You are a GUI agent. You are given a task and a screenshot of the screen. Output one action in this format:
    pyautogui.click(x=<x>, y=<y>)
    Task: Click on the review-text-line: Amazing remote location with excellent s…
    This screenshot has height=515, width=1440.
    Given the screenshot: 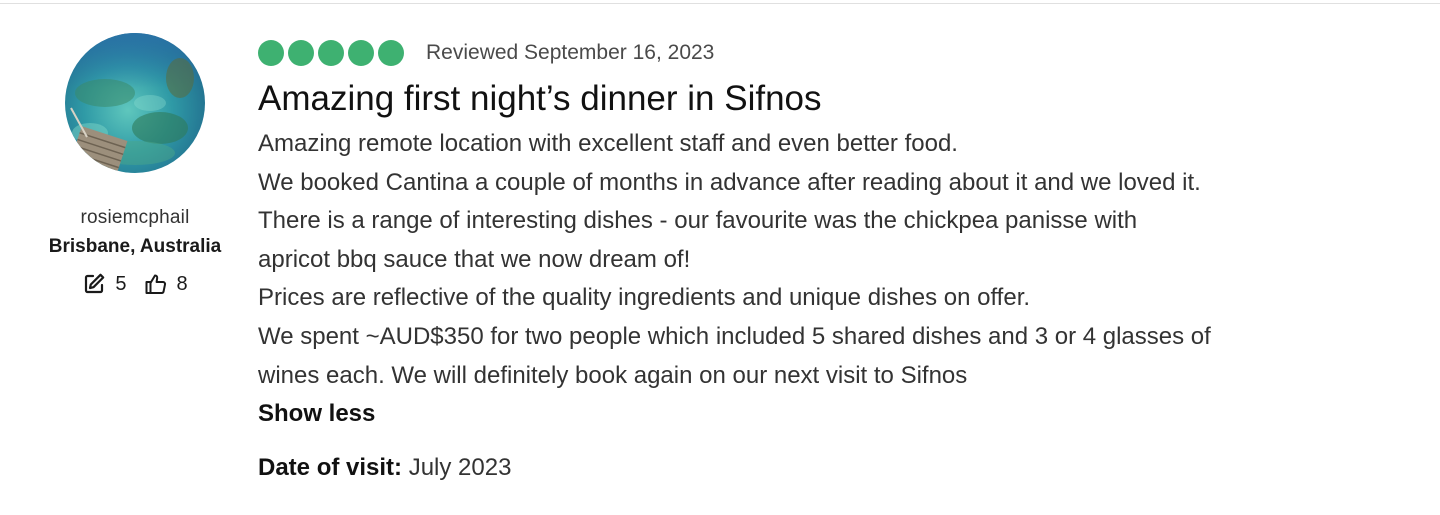 What is the action you would take?
    pyautogui.click(x=608, y=143)
    